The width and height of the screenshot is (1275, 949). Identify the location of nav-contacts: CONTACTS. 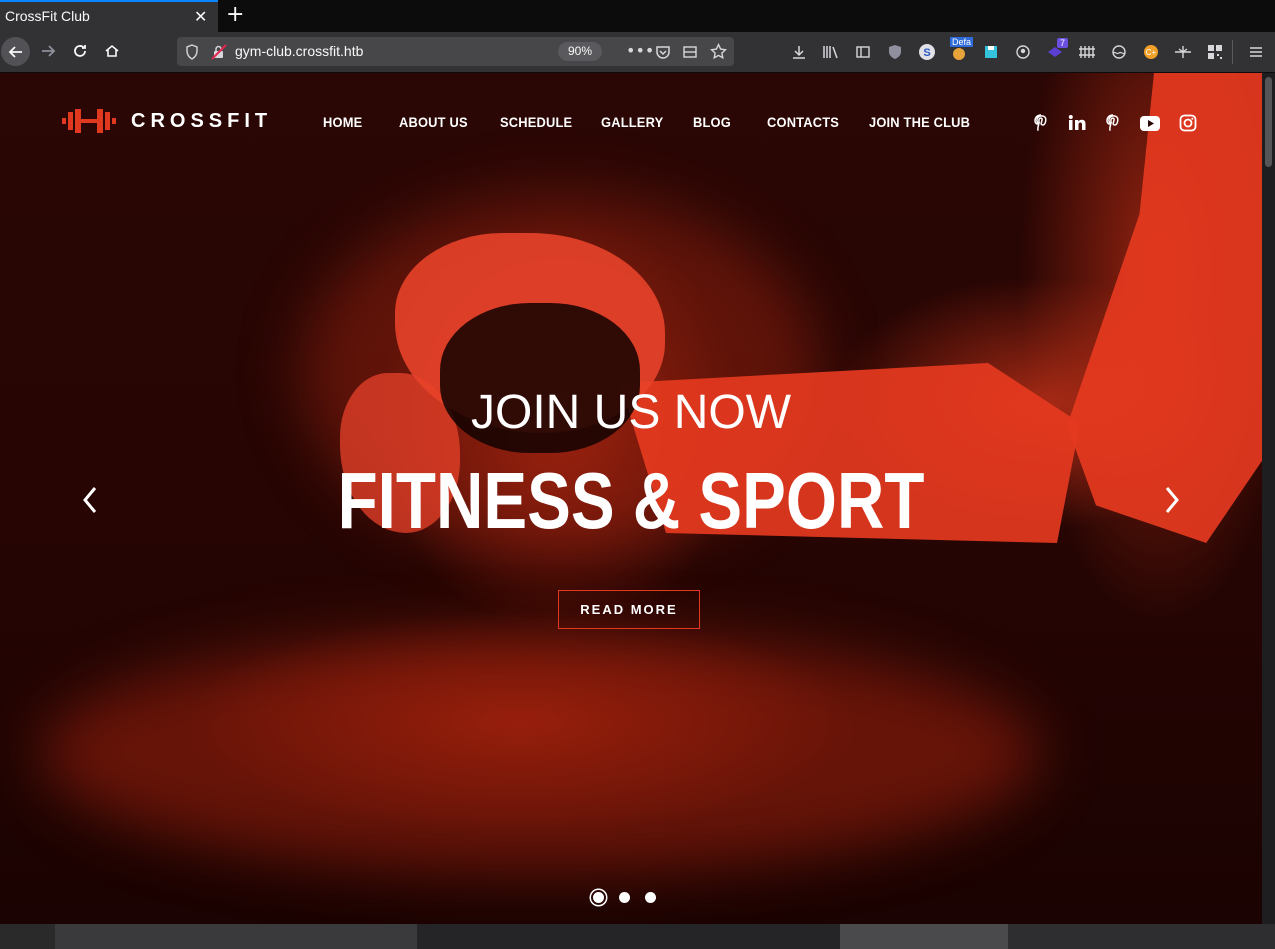
(803, 122).